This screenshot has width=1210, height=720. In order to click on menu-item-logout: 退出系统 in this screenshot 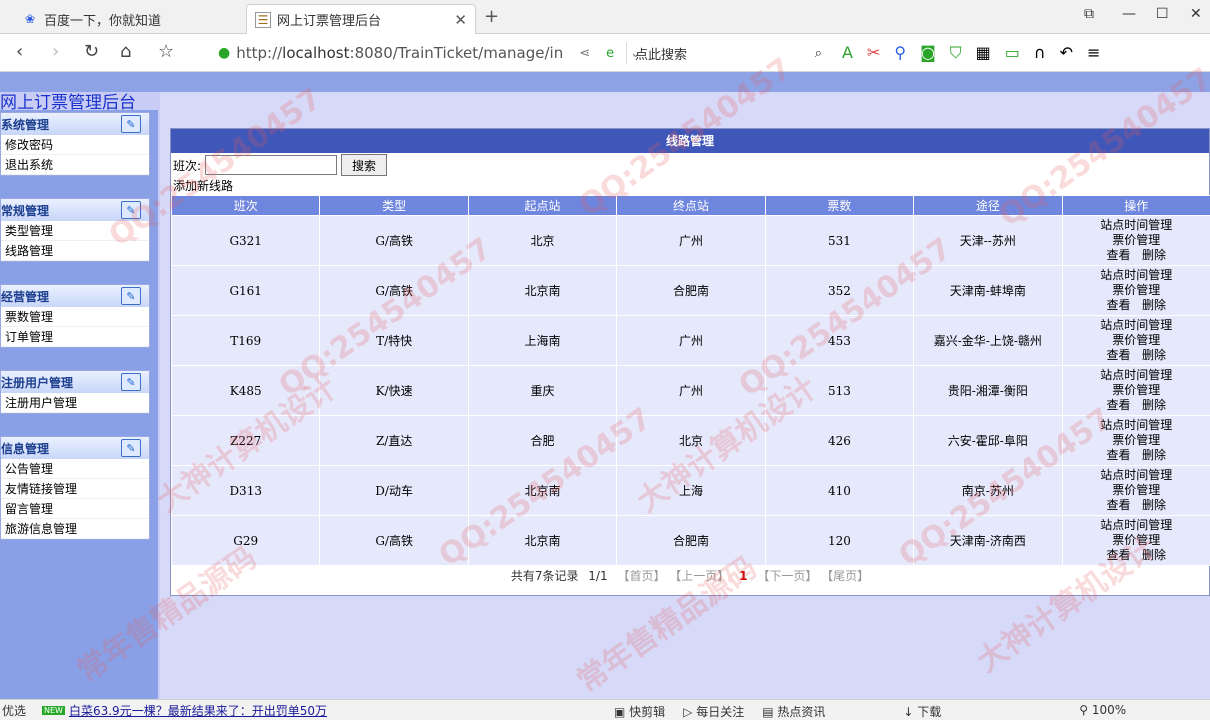, I will do `click(75, 165)`.